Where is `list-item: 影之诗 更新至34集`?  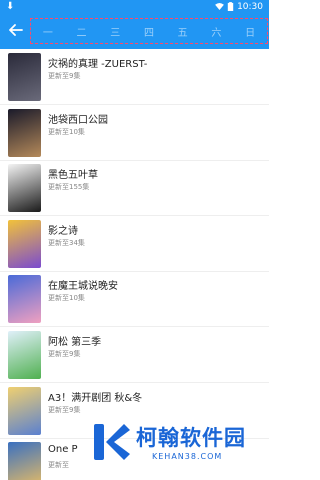
list-item: 影之诗 更新至34集 is located at coordinates (134, 244).